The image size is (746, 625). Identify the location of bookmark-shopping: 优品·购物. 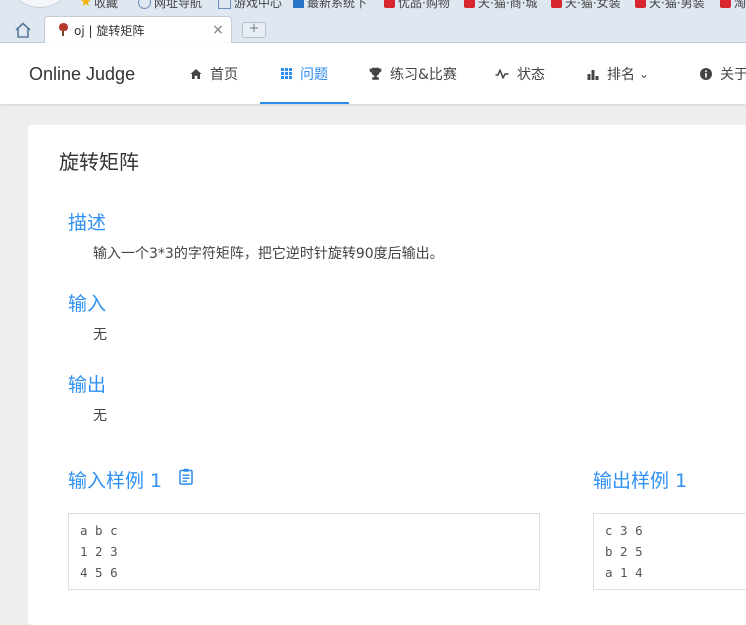
(417, 5).